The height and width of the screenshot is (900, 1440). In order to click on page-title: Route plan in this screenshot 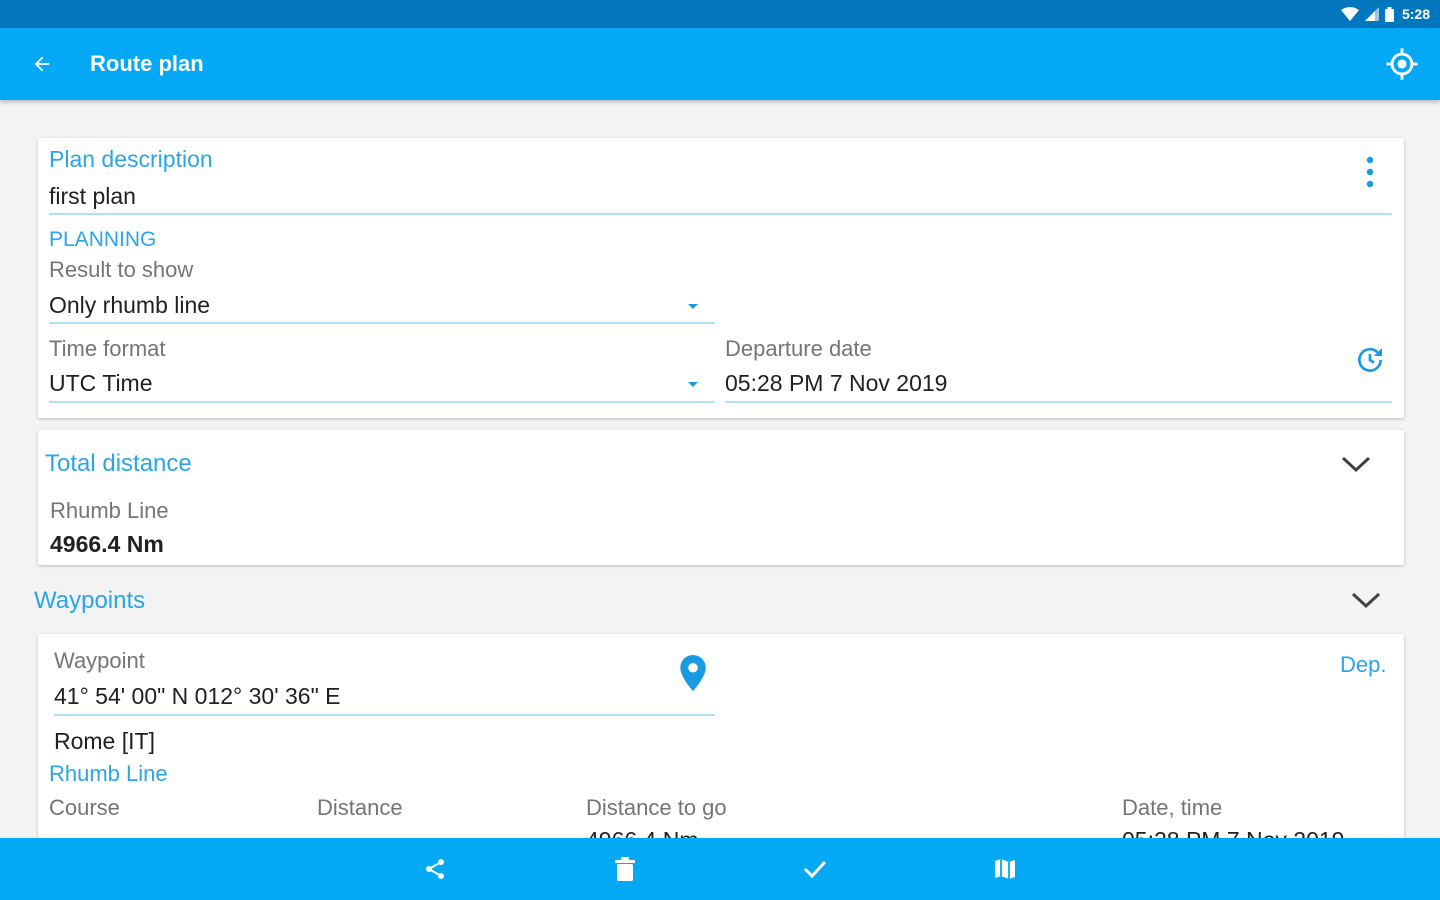, I will do `click(147, 63)`.